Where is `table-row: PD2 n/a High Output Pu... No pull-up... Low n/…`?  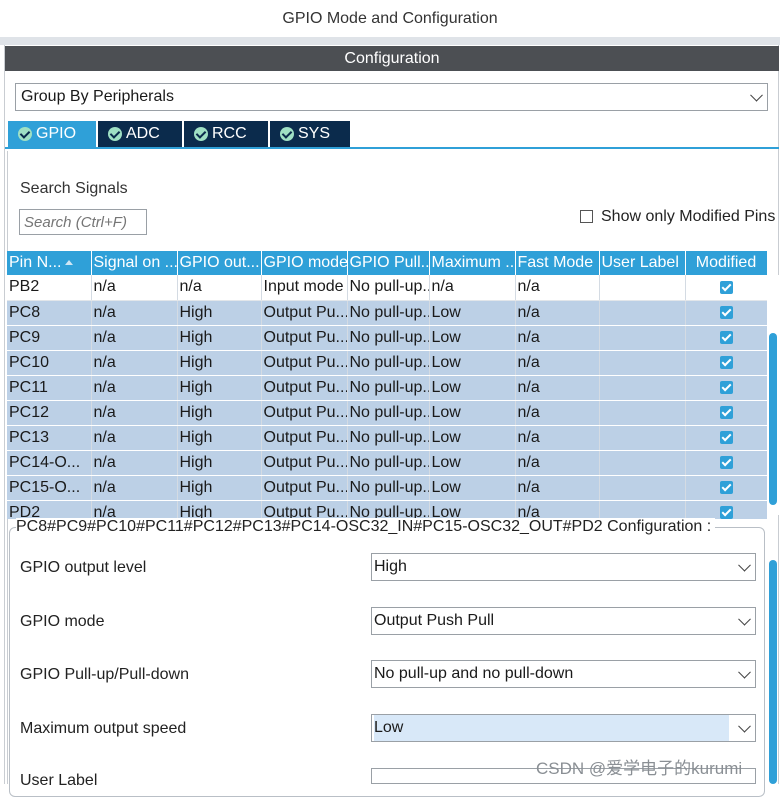
table-row: PD2 n/a High Output Pu... No pull-up... Low n/… is located at coordinates (387, 509).